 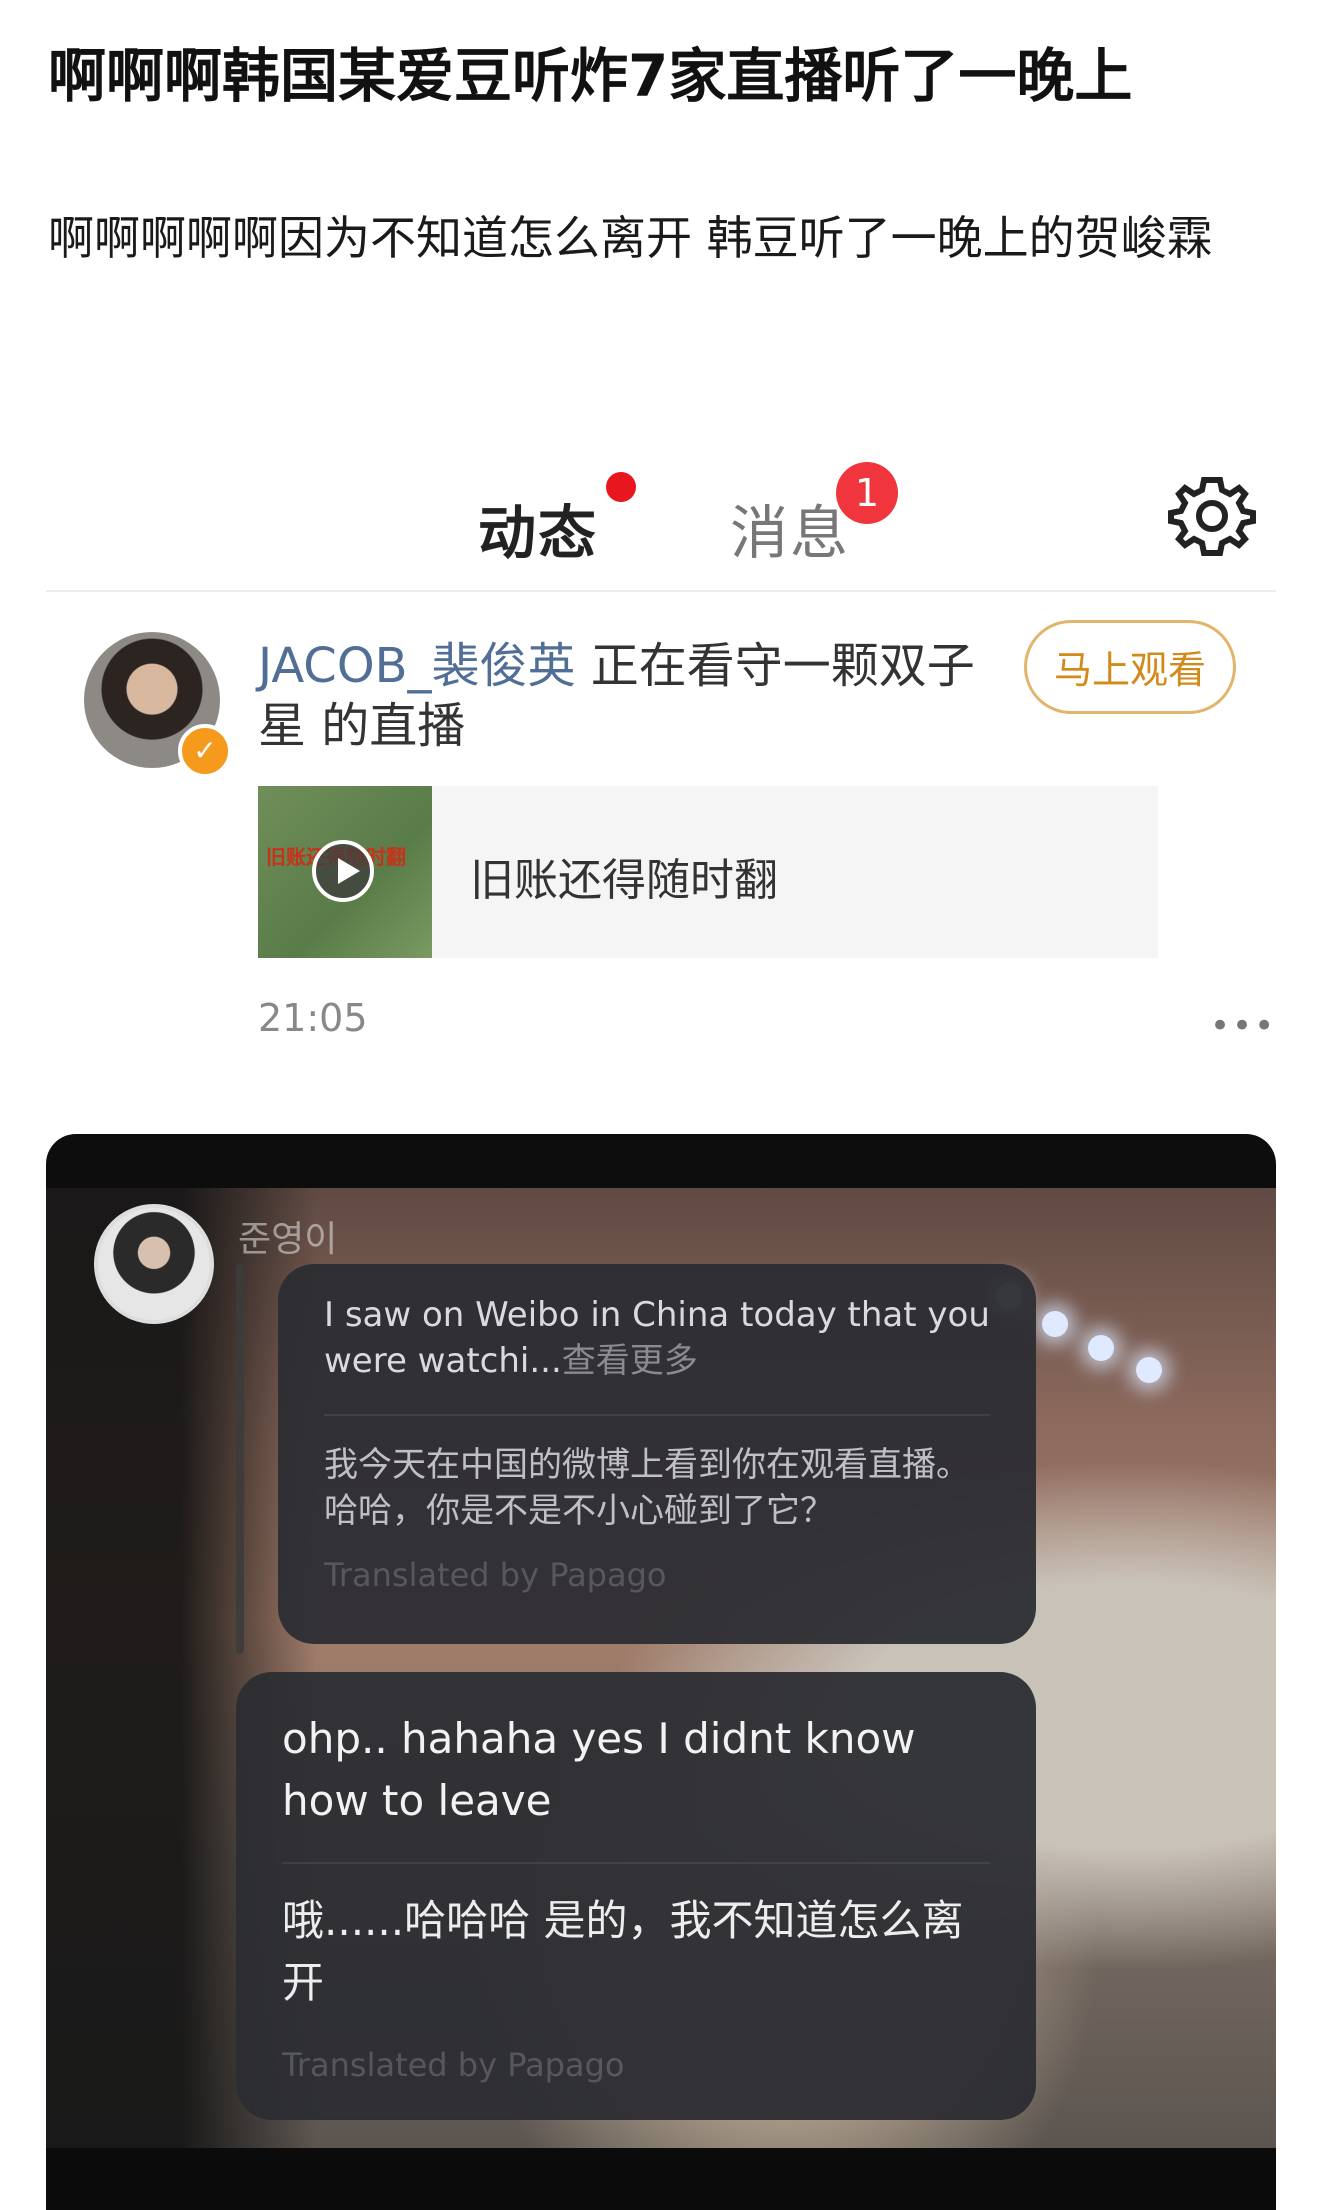 What do you see at coordinates (240, 1459) in the screenshot?
I see `reply-thread-line` at bounding box center [240, 1459].